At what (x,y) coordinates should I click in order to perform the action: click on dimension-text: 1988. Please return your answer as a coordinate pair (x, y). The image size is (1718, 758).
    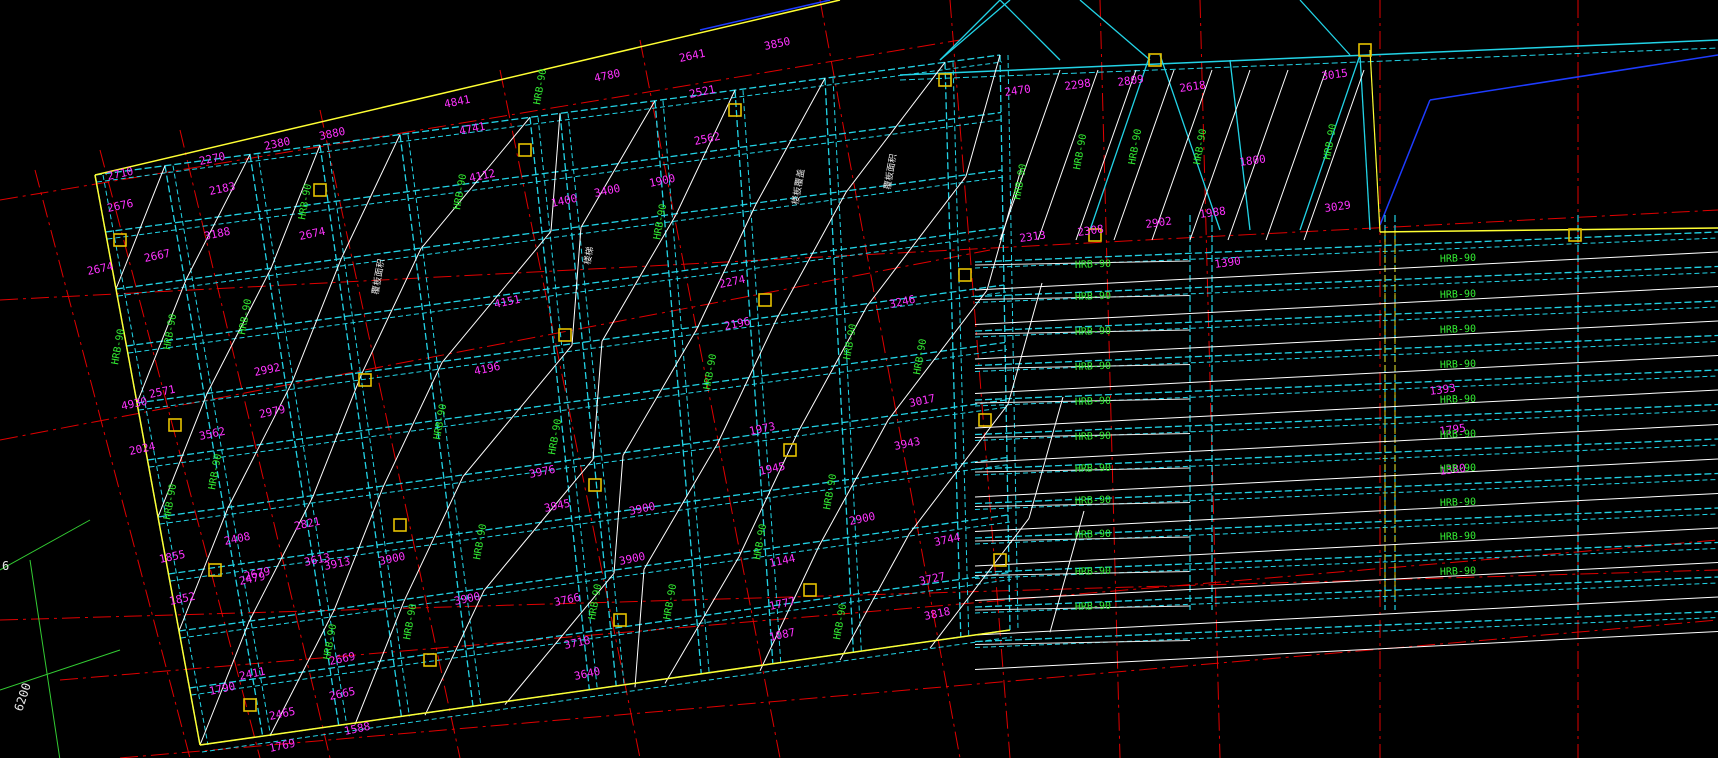
    Looking at the image, I should click on (1213, 212).